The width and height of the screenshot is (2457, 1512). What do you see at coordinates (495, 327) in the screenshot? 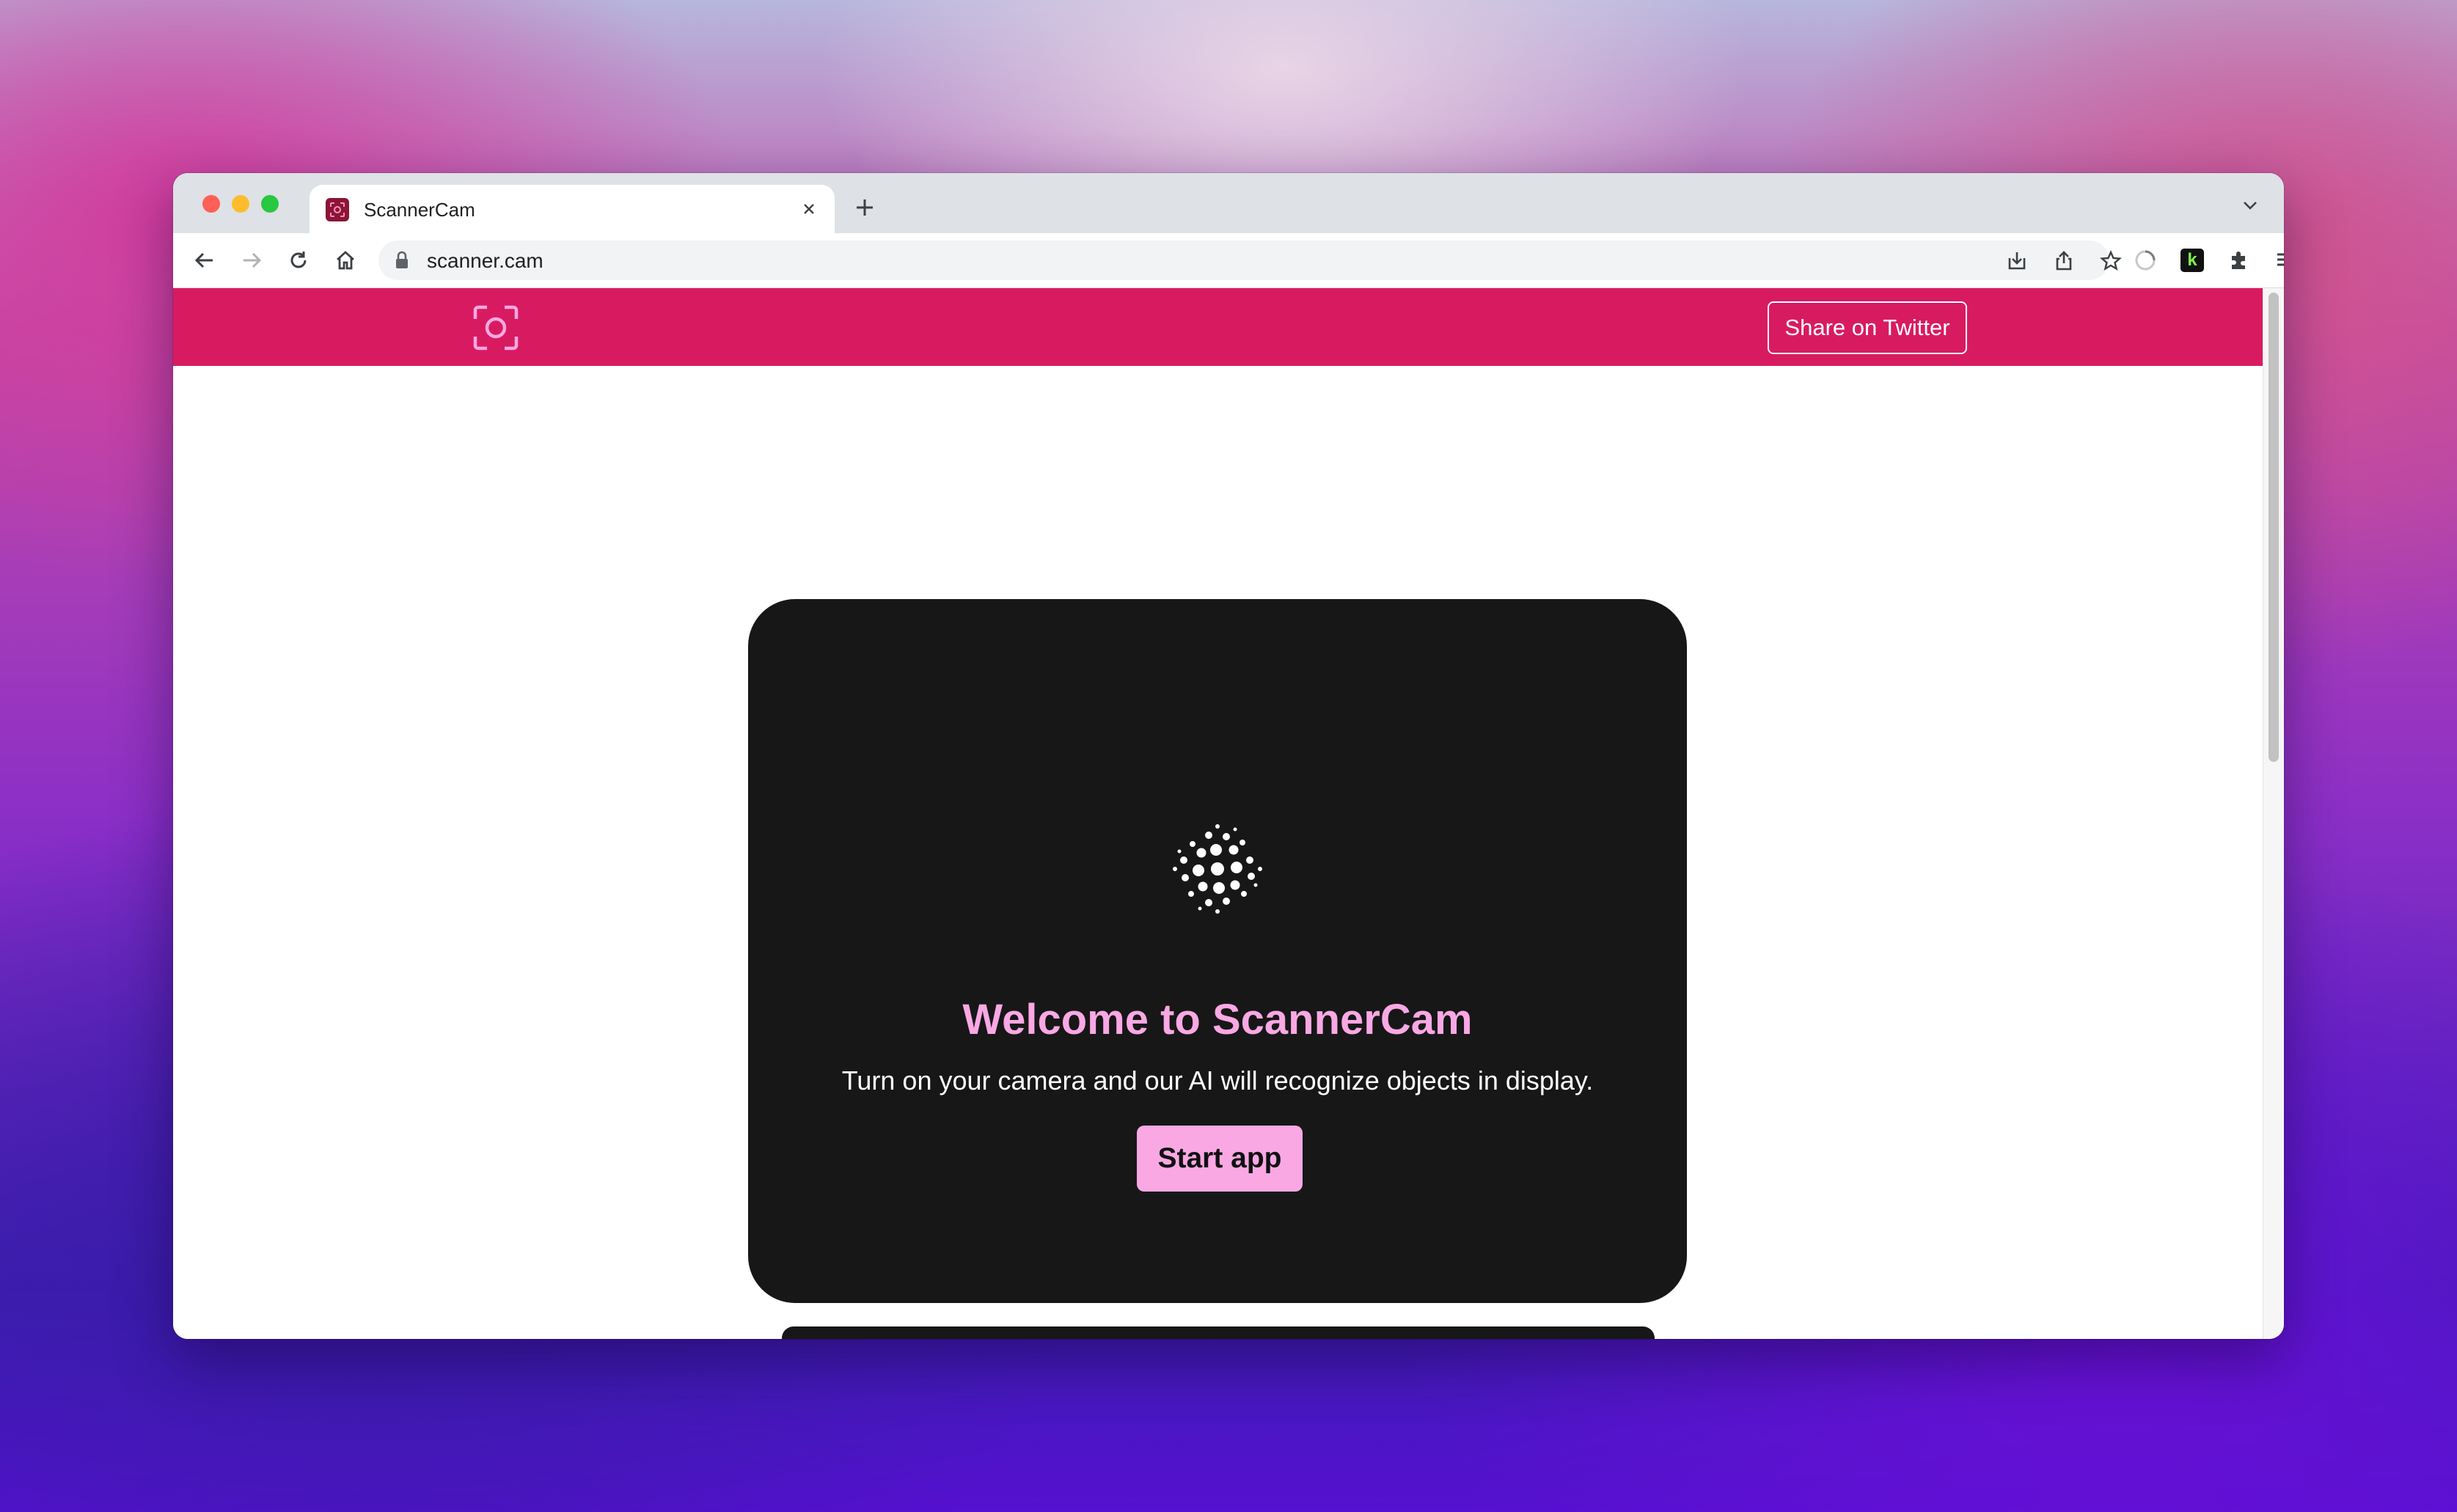
I see `scanner-logo-icon` at bounding box center [495, 327].